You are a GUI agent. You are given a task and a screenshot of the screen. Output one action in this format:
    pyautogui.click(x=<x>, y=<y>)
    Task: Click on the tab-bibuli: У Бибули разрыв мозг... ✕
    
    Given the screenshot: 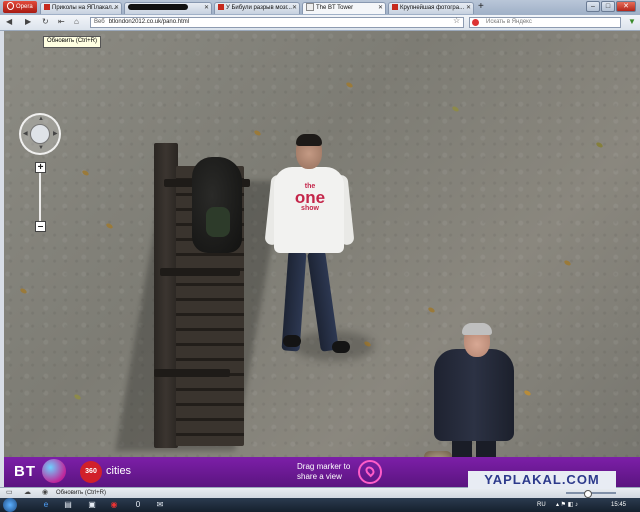 What is the action you would take?
    pyautogui.click(x=257, y=8)
    